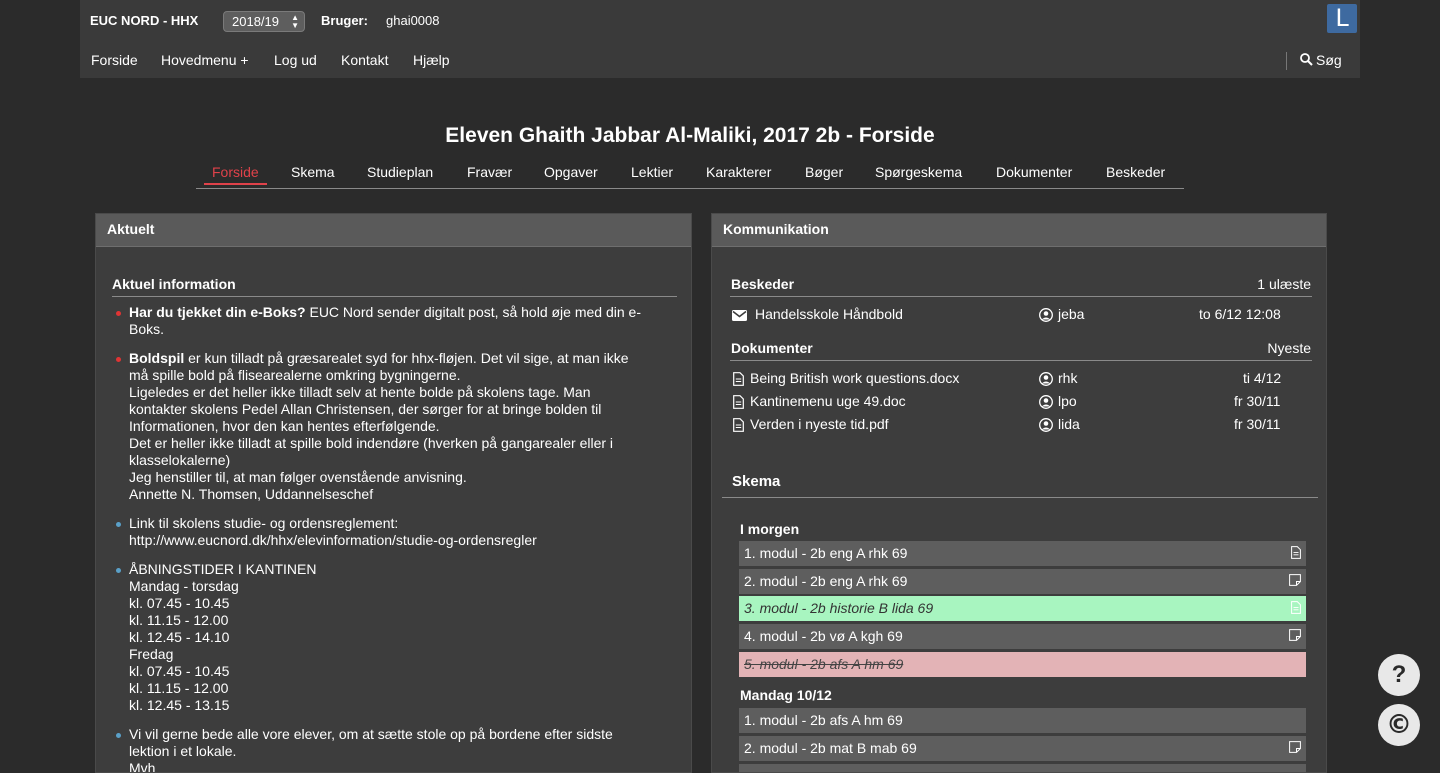  I want to click on schedule-day-label: I morgen, so click(770, 529).